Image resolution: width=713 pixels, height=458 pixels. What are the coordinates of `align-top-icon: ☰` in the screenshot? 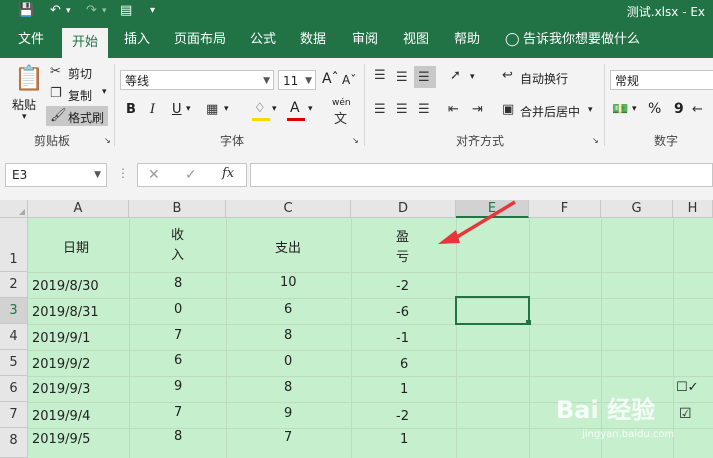 It's located at (380, 75).